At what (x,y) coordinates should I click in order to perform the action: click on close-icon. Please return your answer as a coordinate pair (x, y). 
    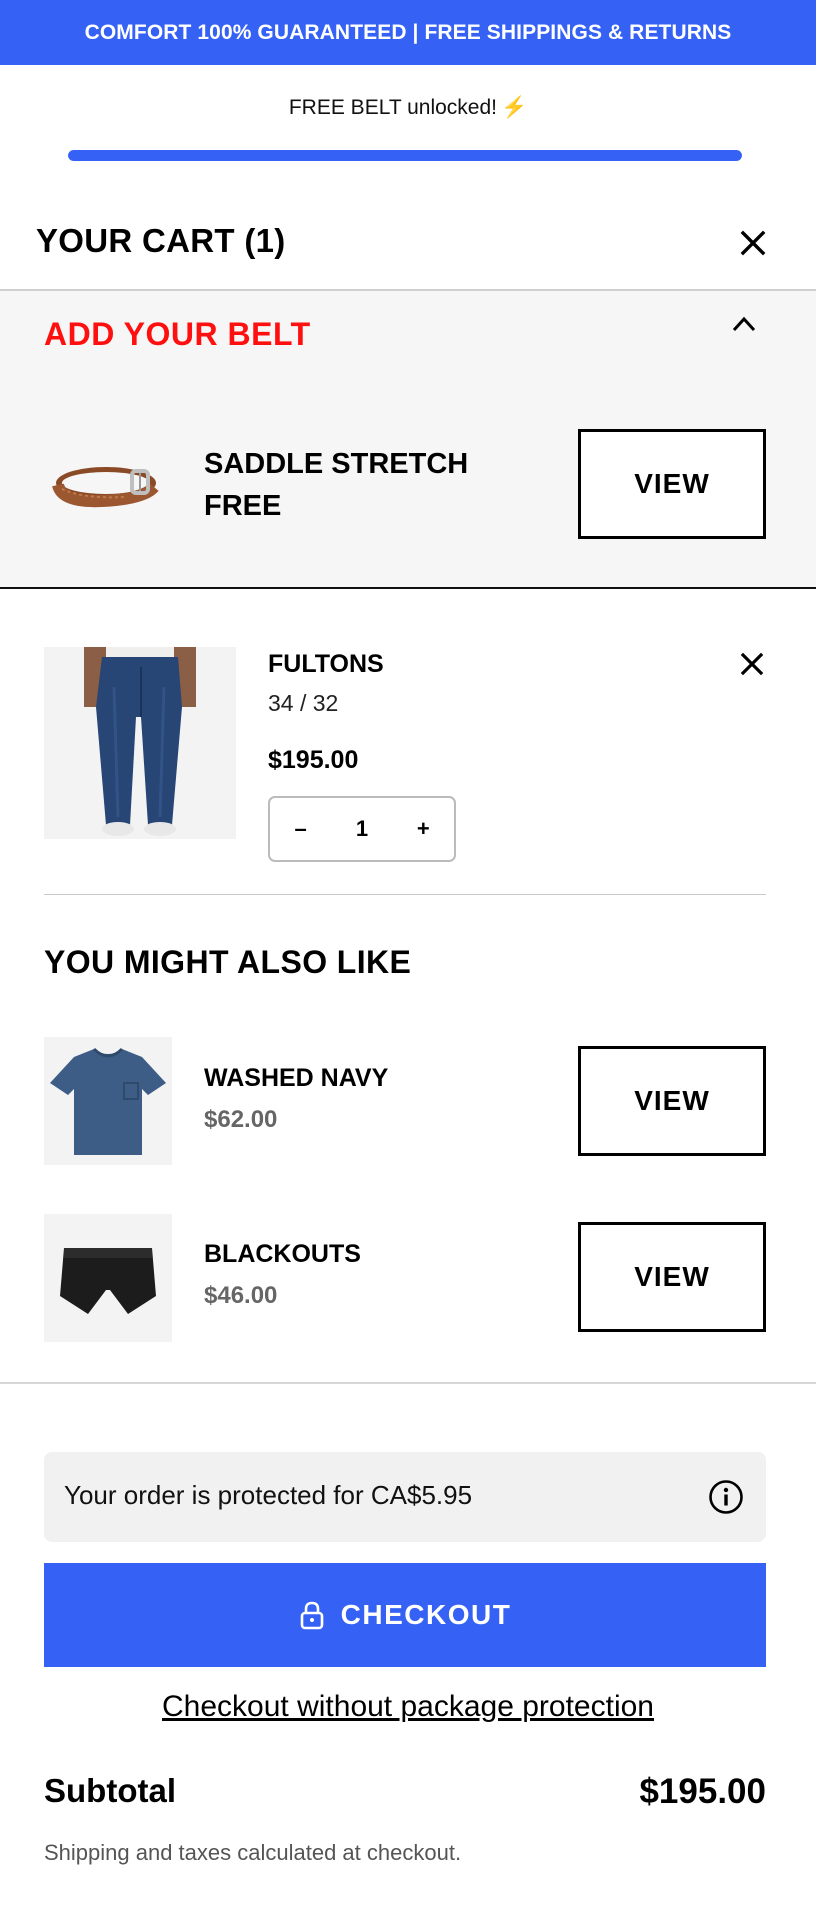
    Looking at the image, I should click on (753, 243).